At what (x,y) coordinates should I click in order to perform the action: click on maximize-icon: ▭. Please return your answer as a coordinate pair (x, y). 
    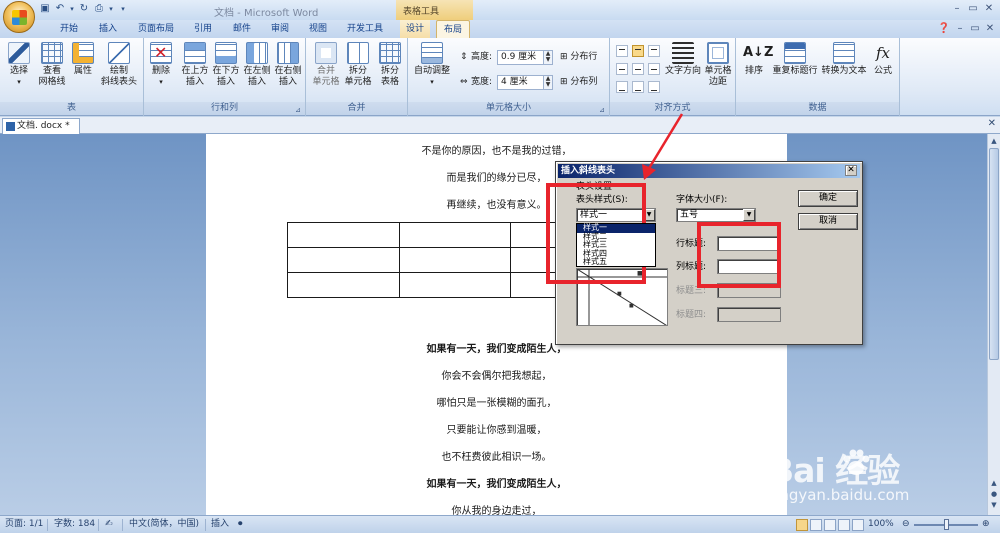
    Looking at the image, I should click on (973, 9).